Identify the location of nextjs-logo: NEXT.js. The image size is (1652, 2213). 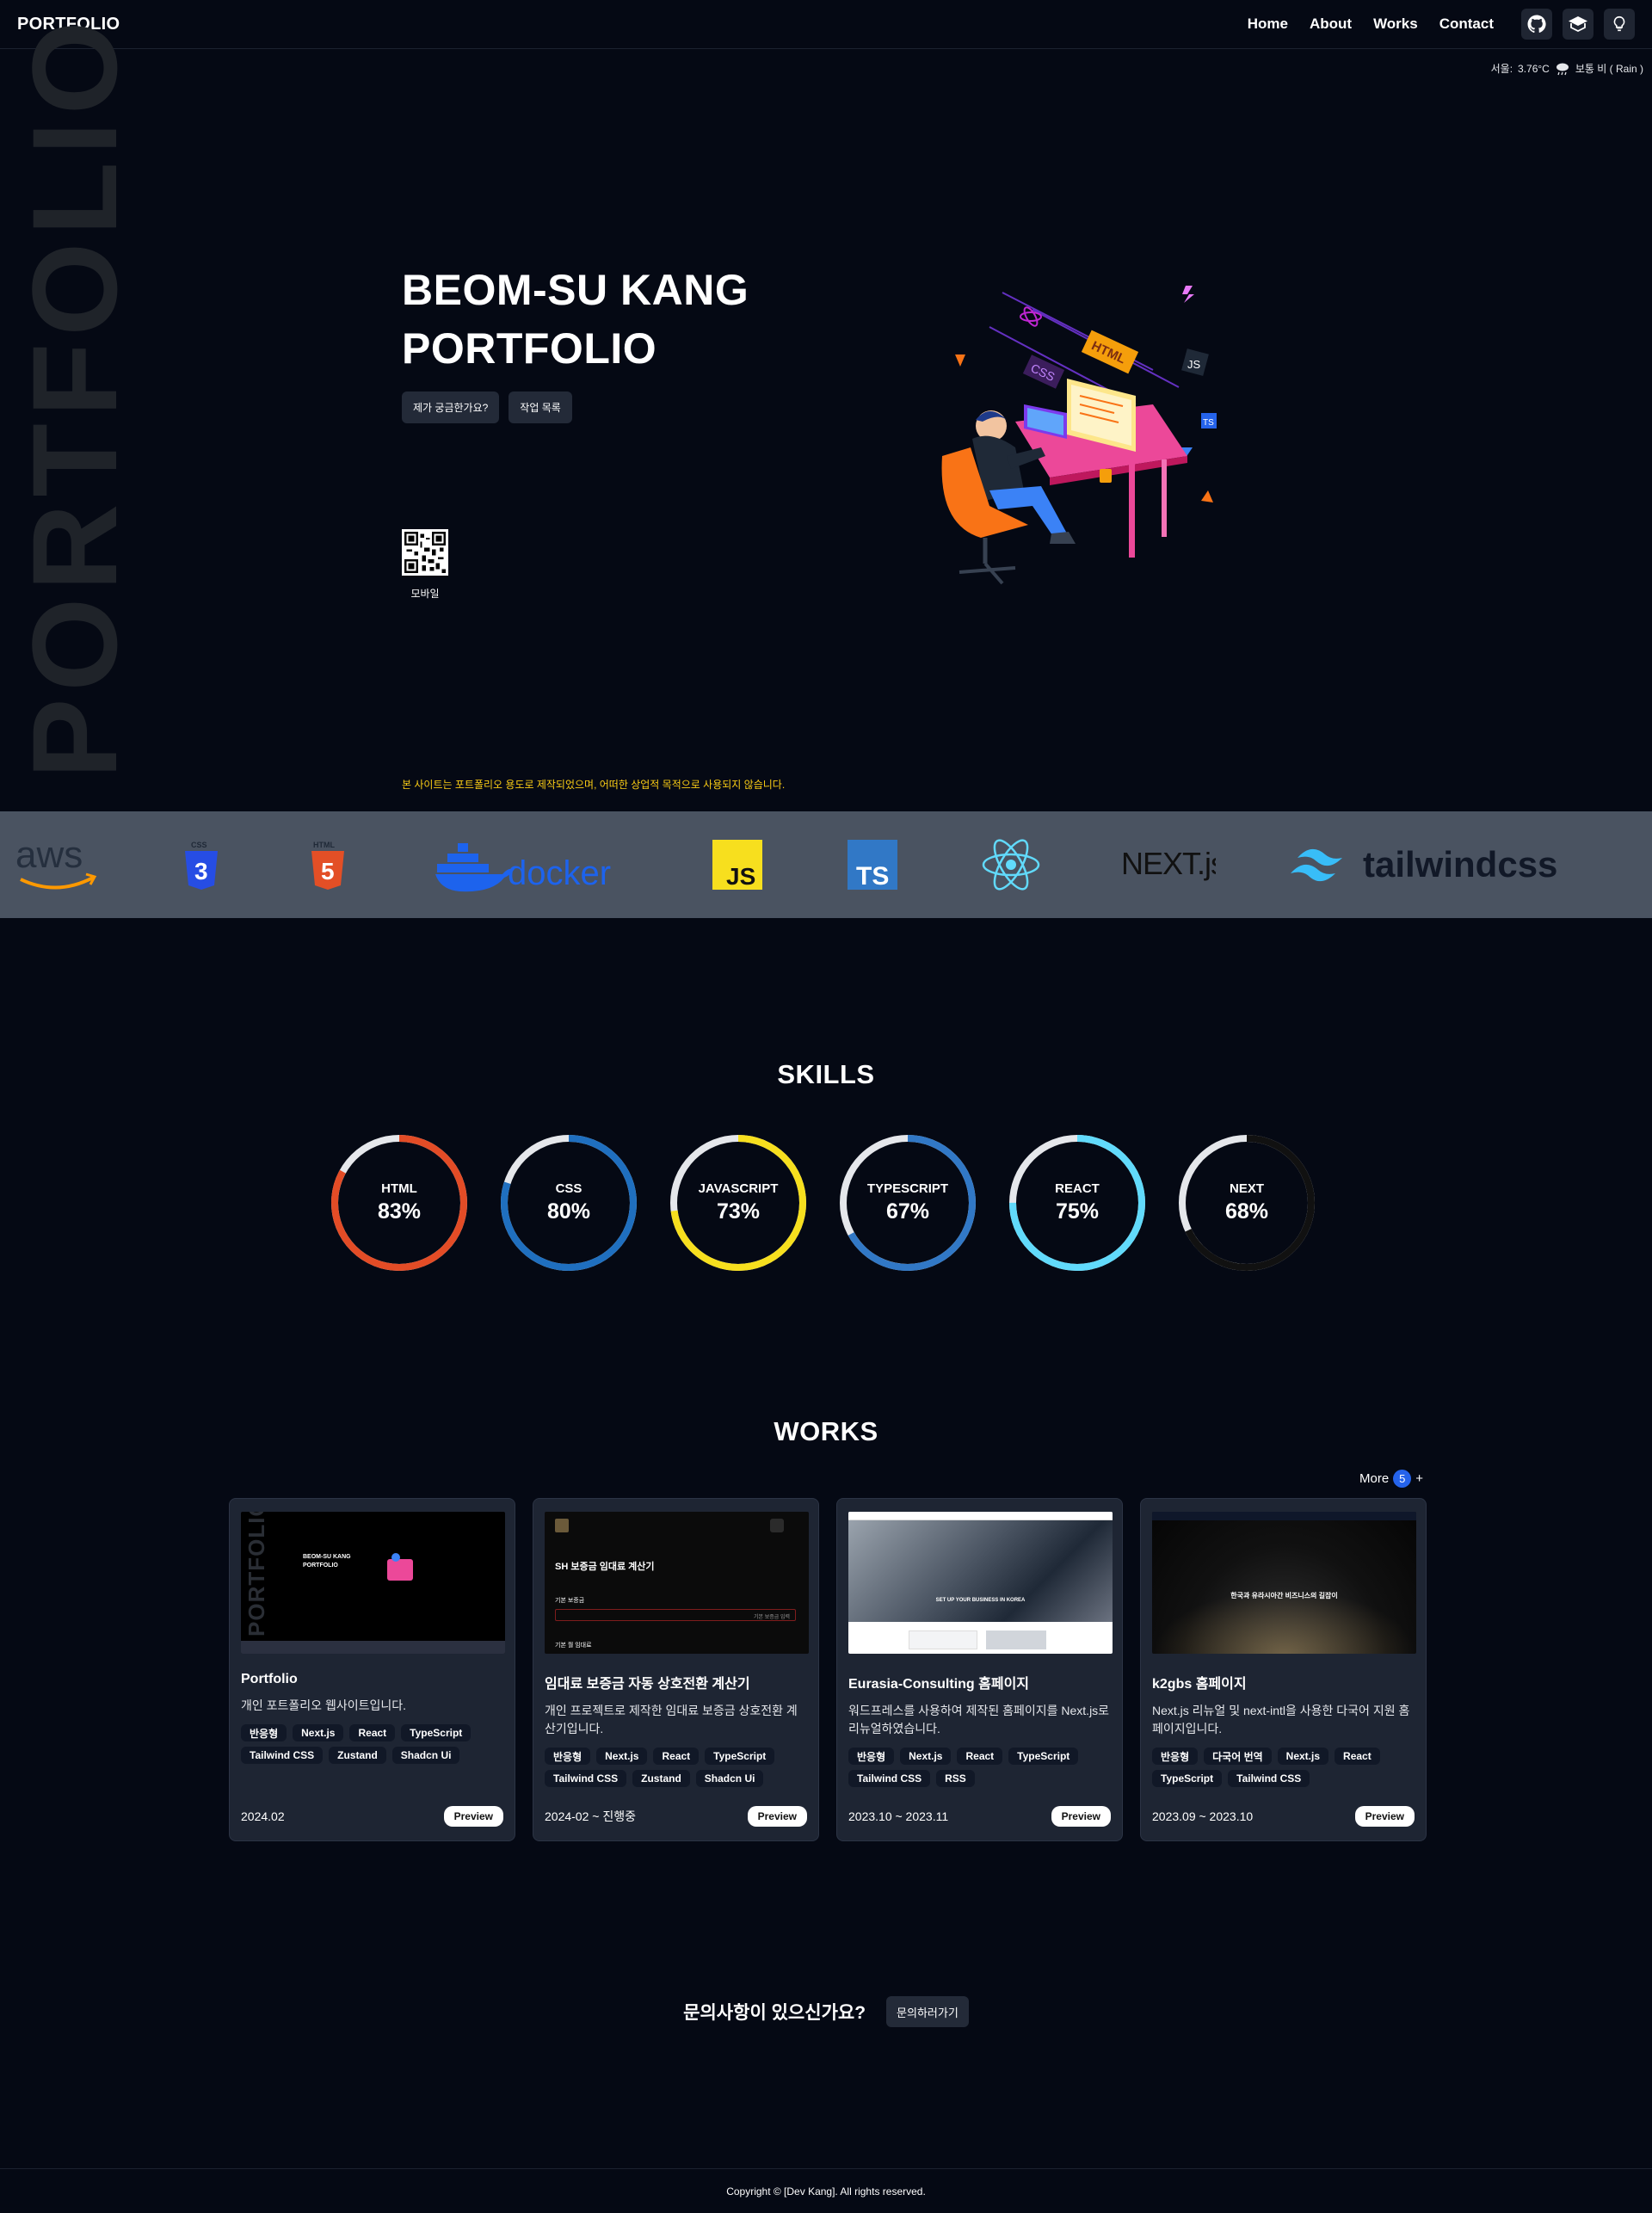
(1168, 864).